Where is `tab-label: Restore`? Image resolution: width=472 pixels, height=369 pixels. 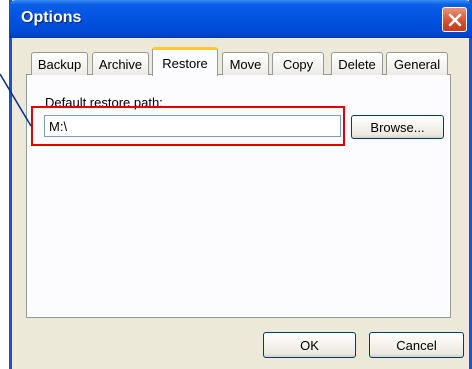
tab-label: Restore is located at coordinates (185, 63).